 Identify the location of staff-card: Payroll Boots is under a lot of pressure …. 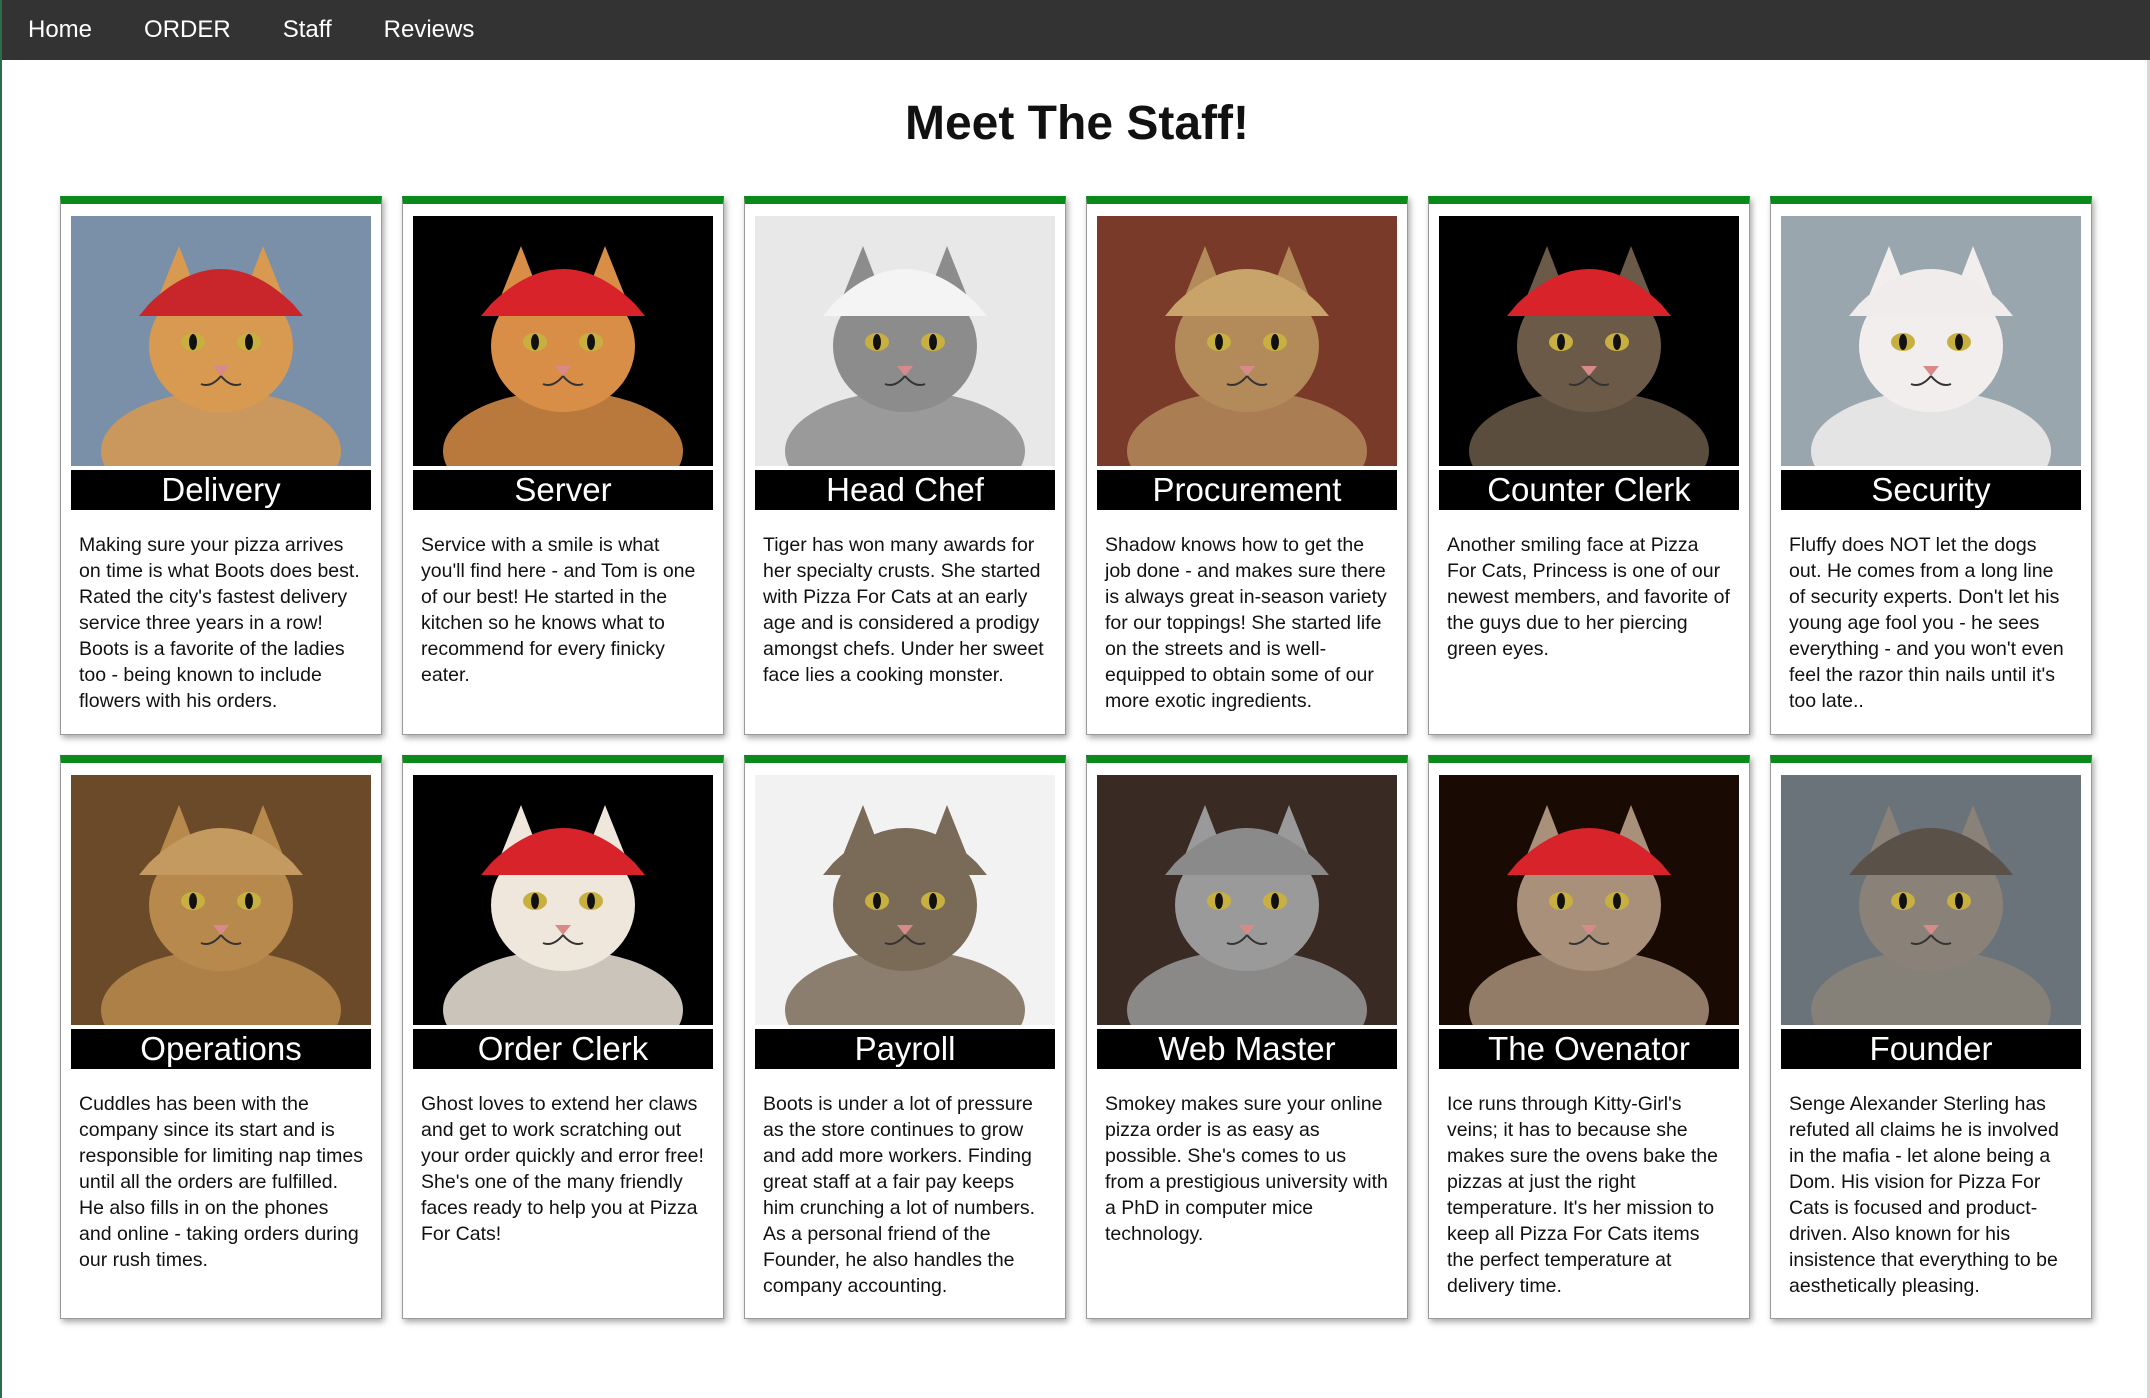
(905, 1037).